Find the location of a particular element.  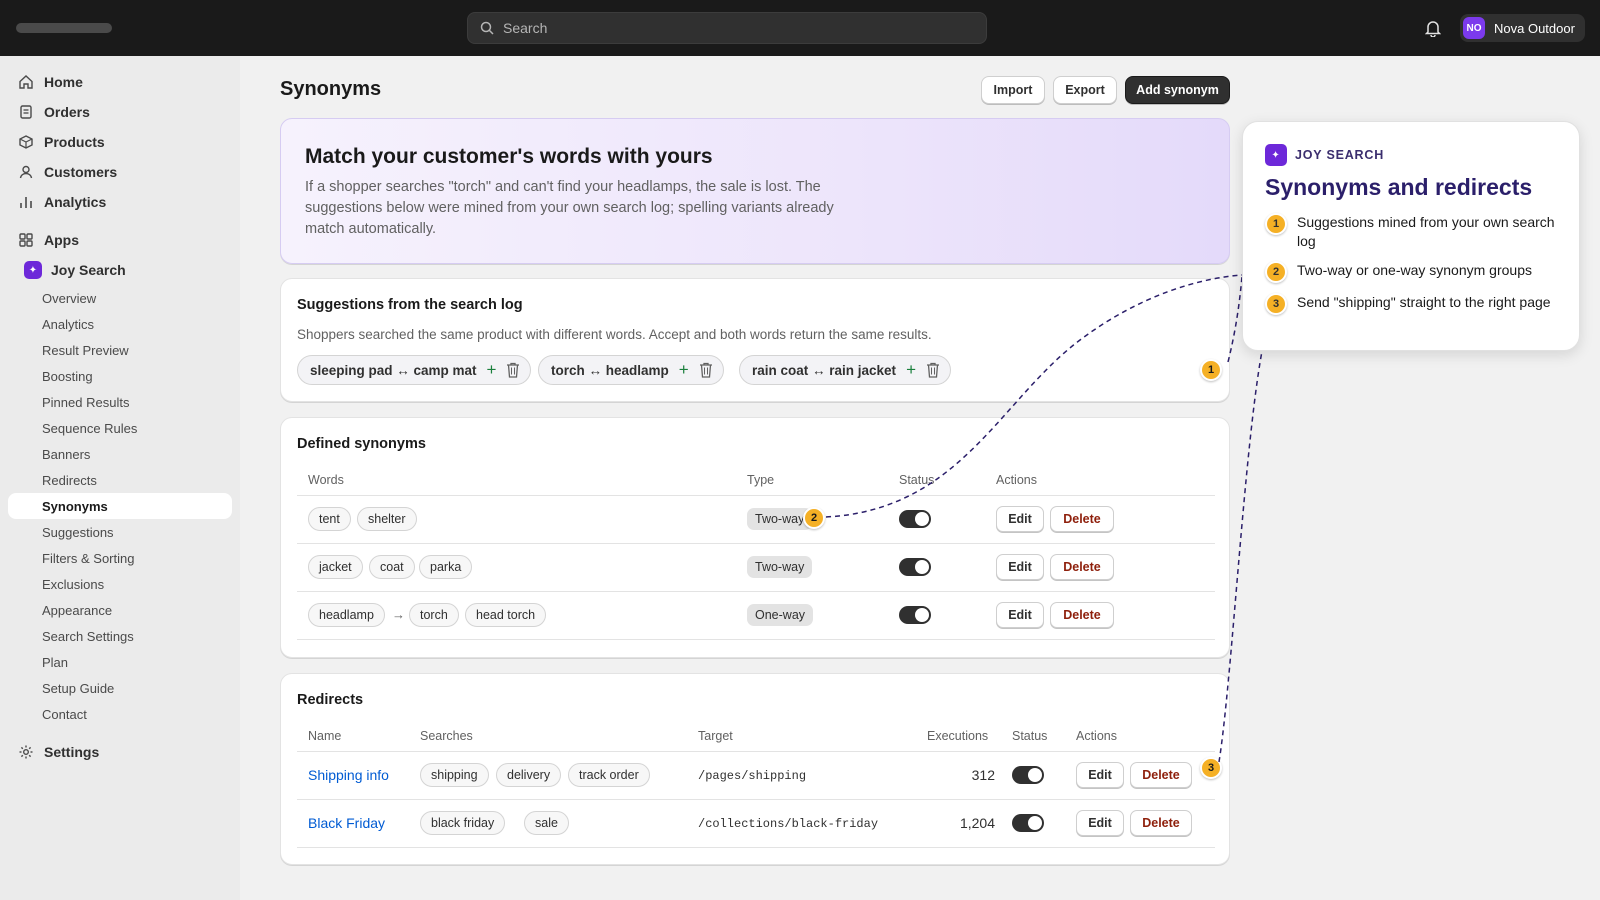

store-name: Nova Outdoor is located at coordinates (1534, 28).